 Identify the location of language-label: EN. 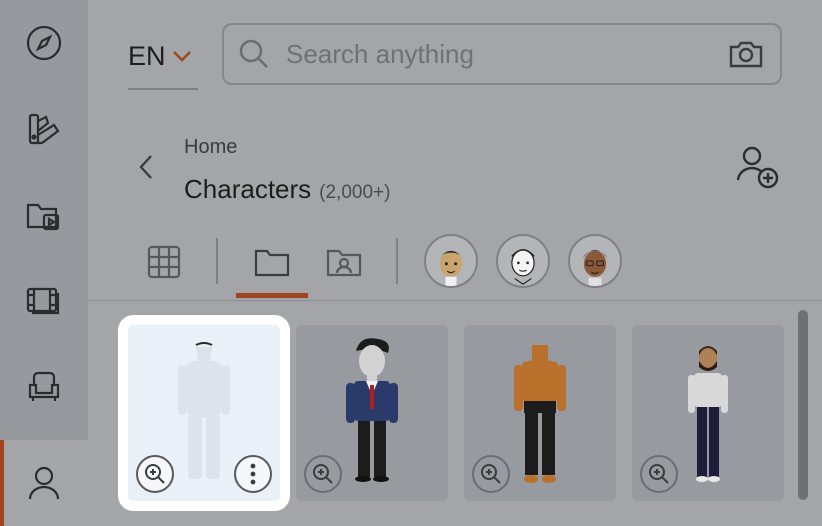
(147, 55).